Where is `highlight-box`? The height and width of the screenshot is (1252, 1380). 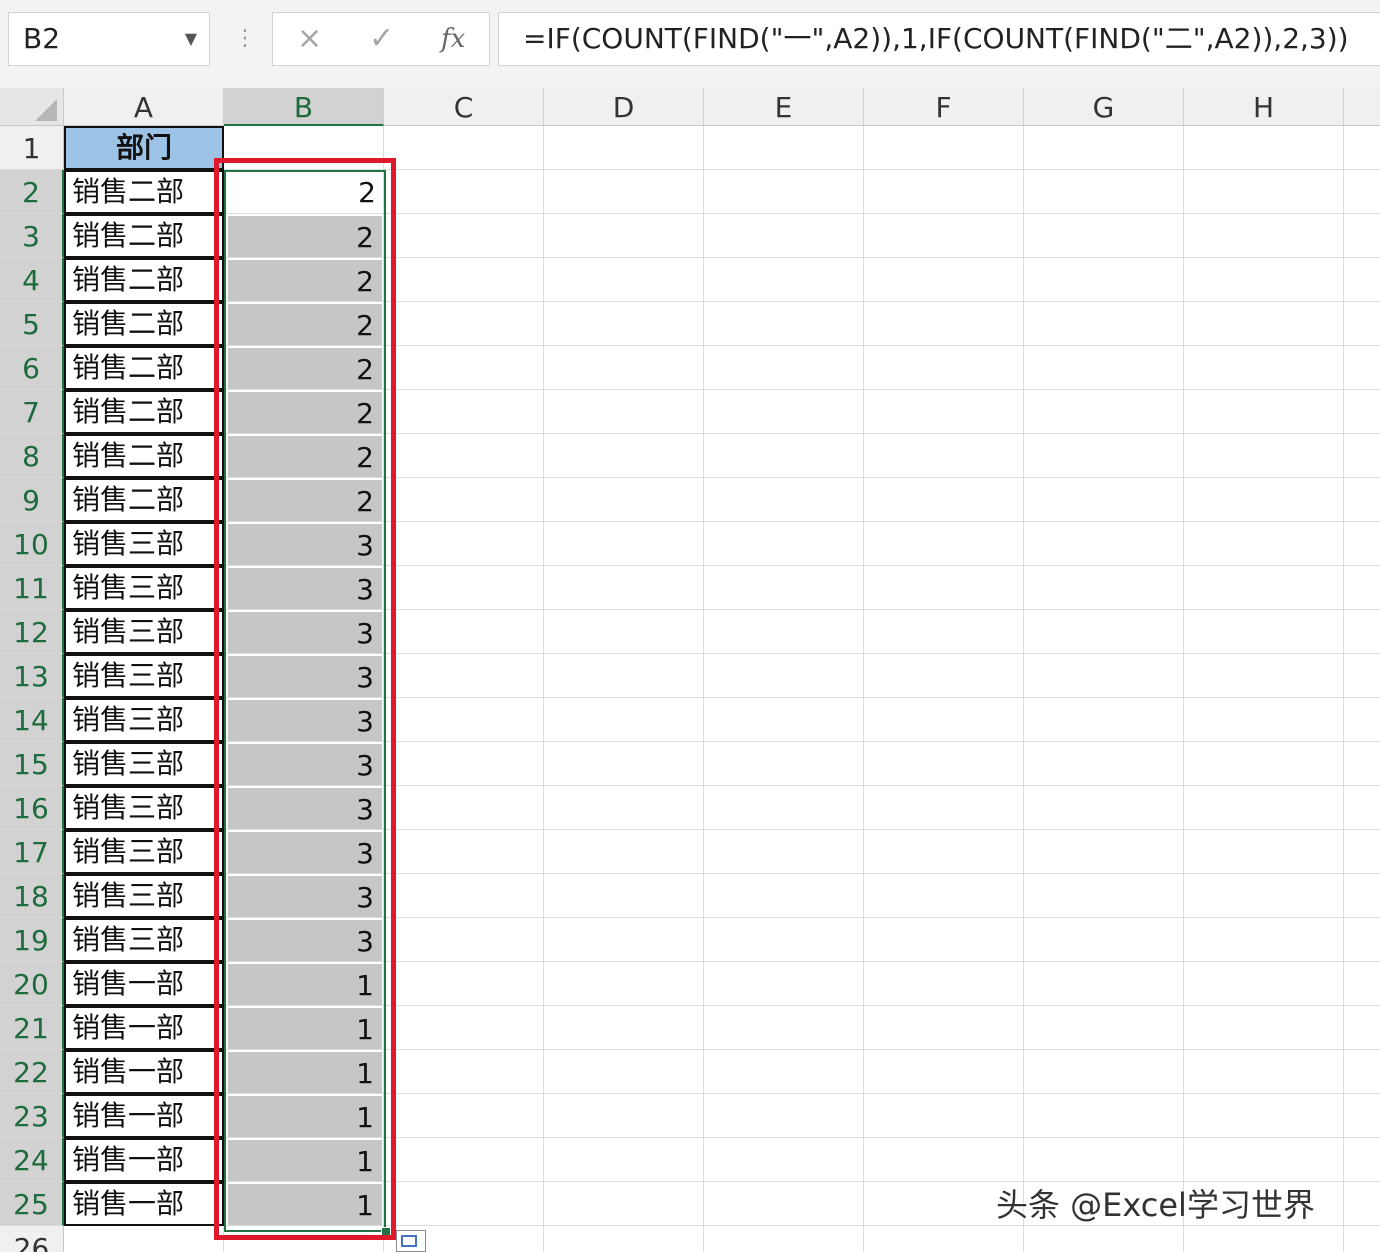 highlight-box is located at coordinates (305, 699).